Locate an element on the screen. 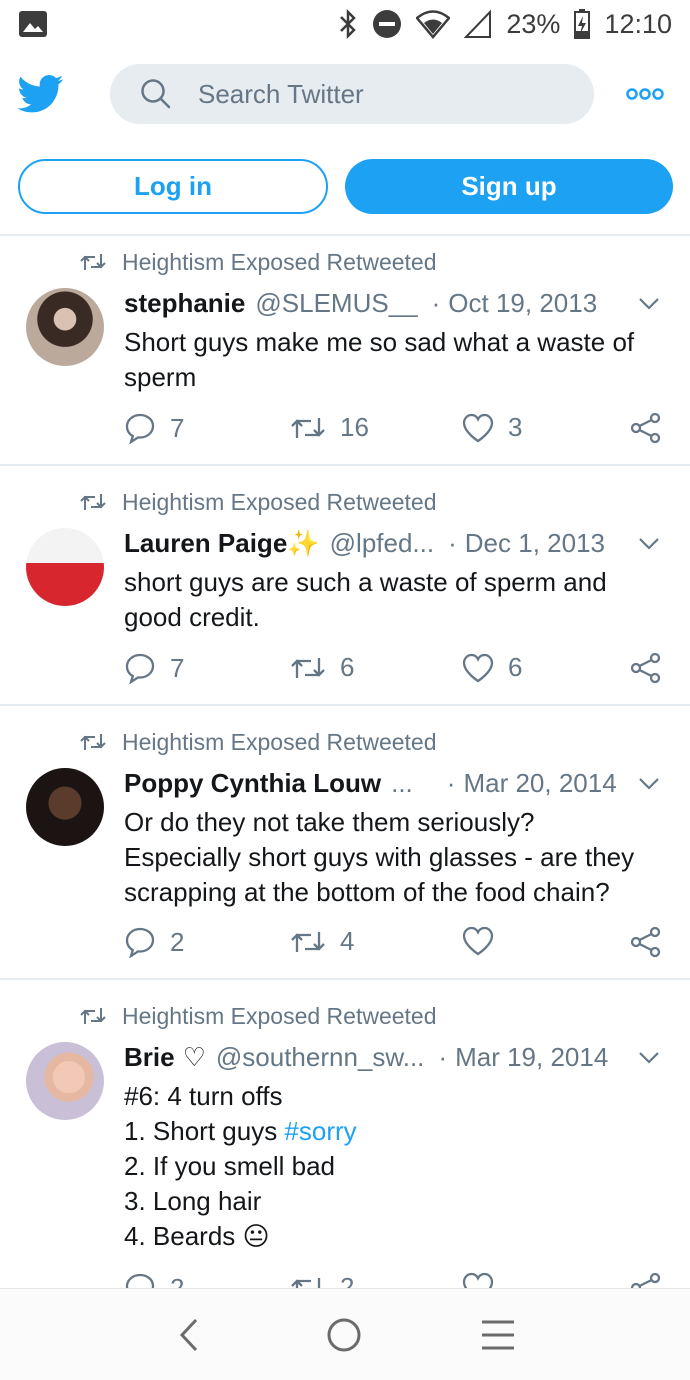  hashtag-link: #sorry is located at coordinates (320, 1131).